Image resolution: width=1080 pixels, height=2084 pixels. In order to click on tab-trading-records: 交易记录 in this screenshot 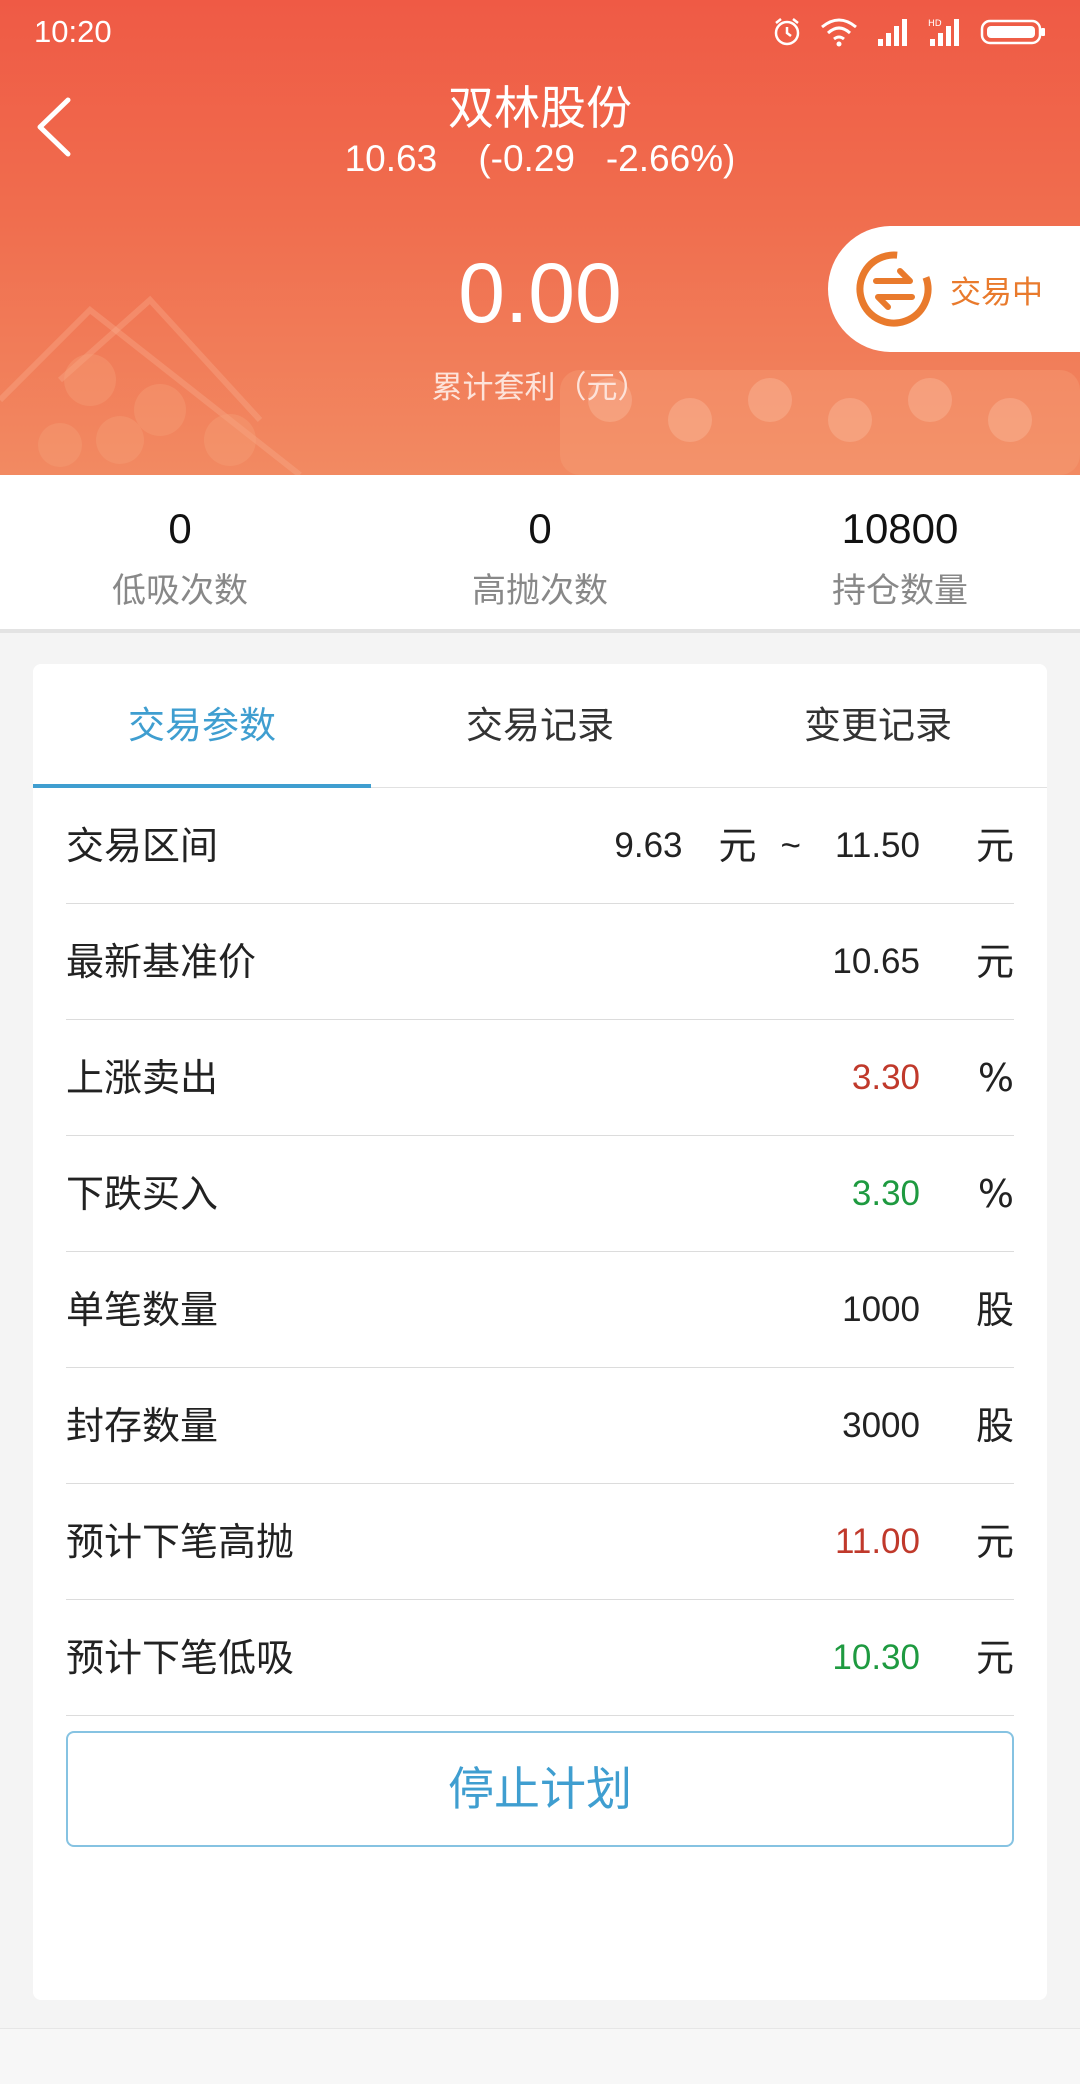, I will do `click(540, 725)`.